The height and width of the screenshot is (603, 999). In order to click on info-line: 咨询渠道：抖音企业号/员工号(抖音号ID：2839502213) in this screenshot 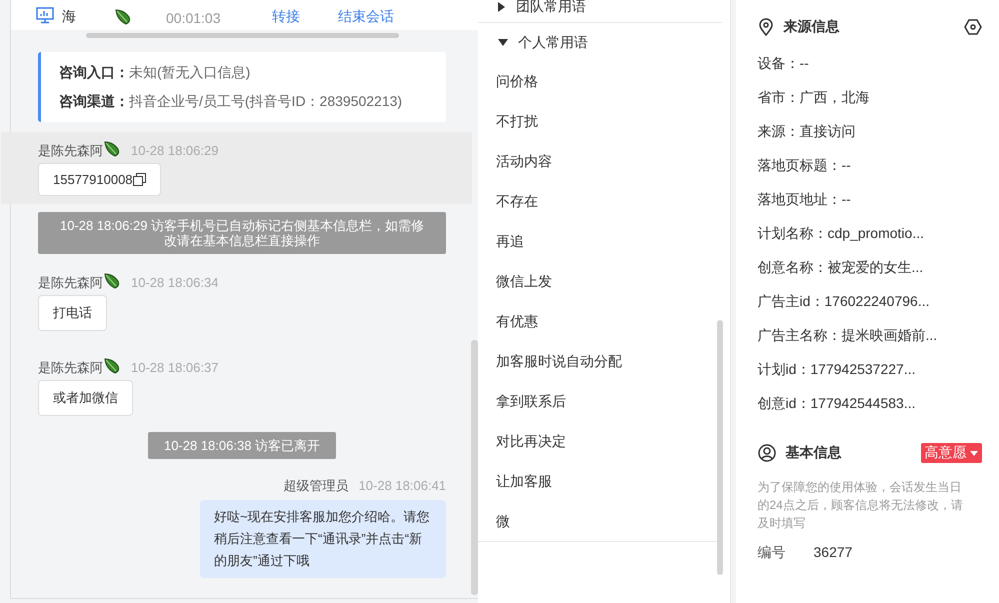, I will do `click(231, 101)`.